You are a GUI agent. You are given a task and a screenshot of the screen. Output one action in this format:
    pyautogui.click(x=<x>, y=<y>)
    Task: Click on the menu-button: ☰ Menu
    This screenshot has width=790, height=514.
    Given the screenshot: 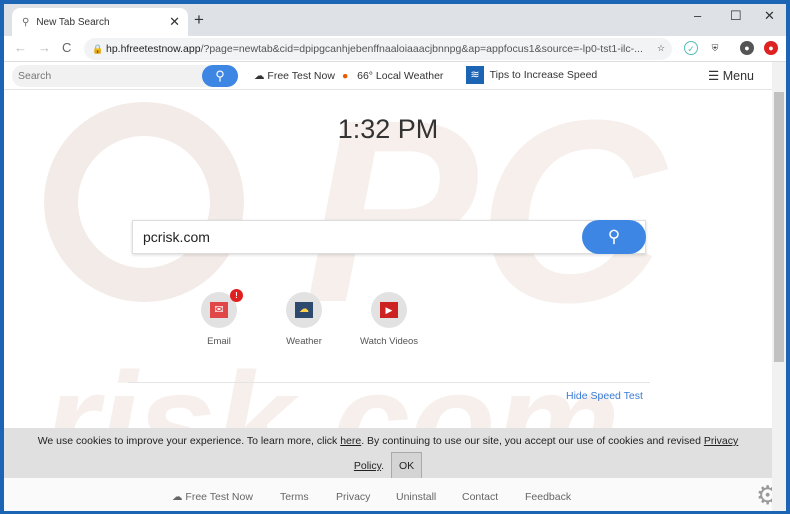 What is the action you would take?
    pyautogui.click(x=731, y=75)
    